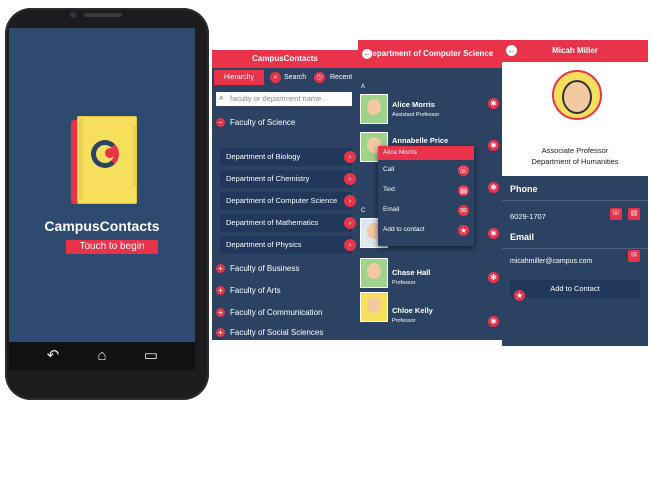 Image resolution: width=653 pixels, height=490 pixels. Describe the element at coordinates (426, 153) in the screenshot. I see `popup-title: Alice Morris` at that location.